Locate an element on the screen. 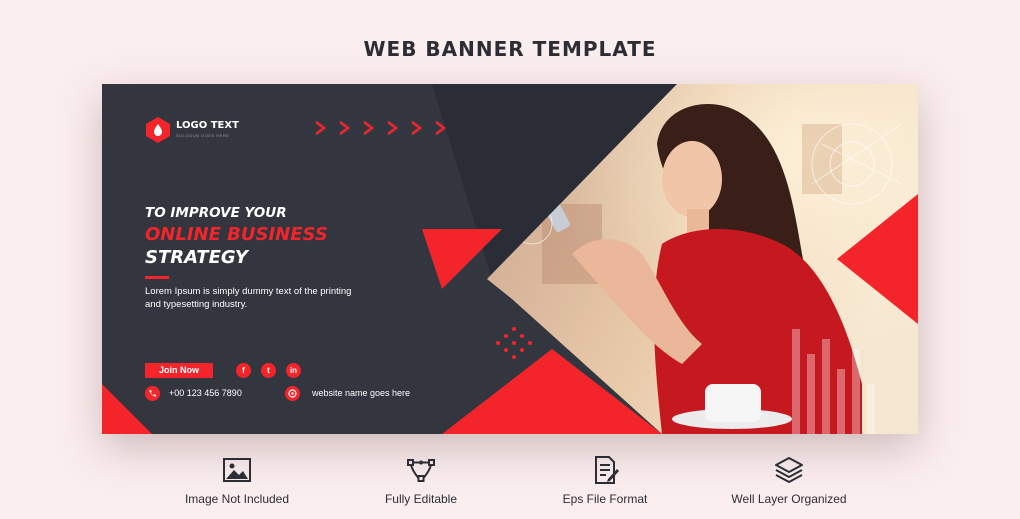  logo-hexagon-icon is located at coordinates (158, 130).